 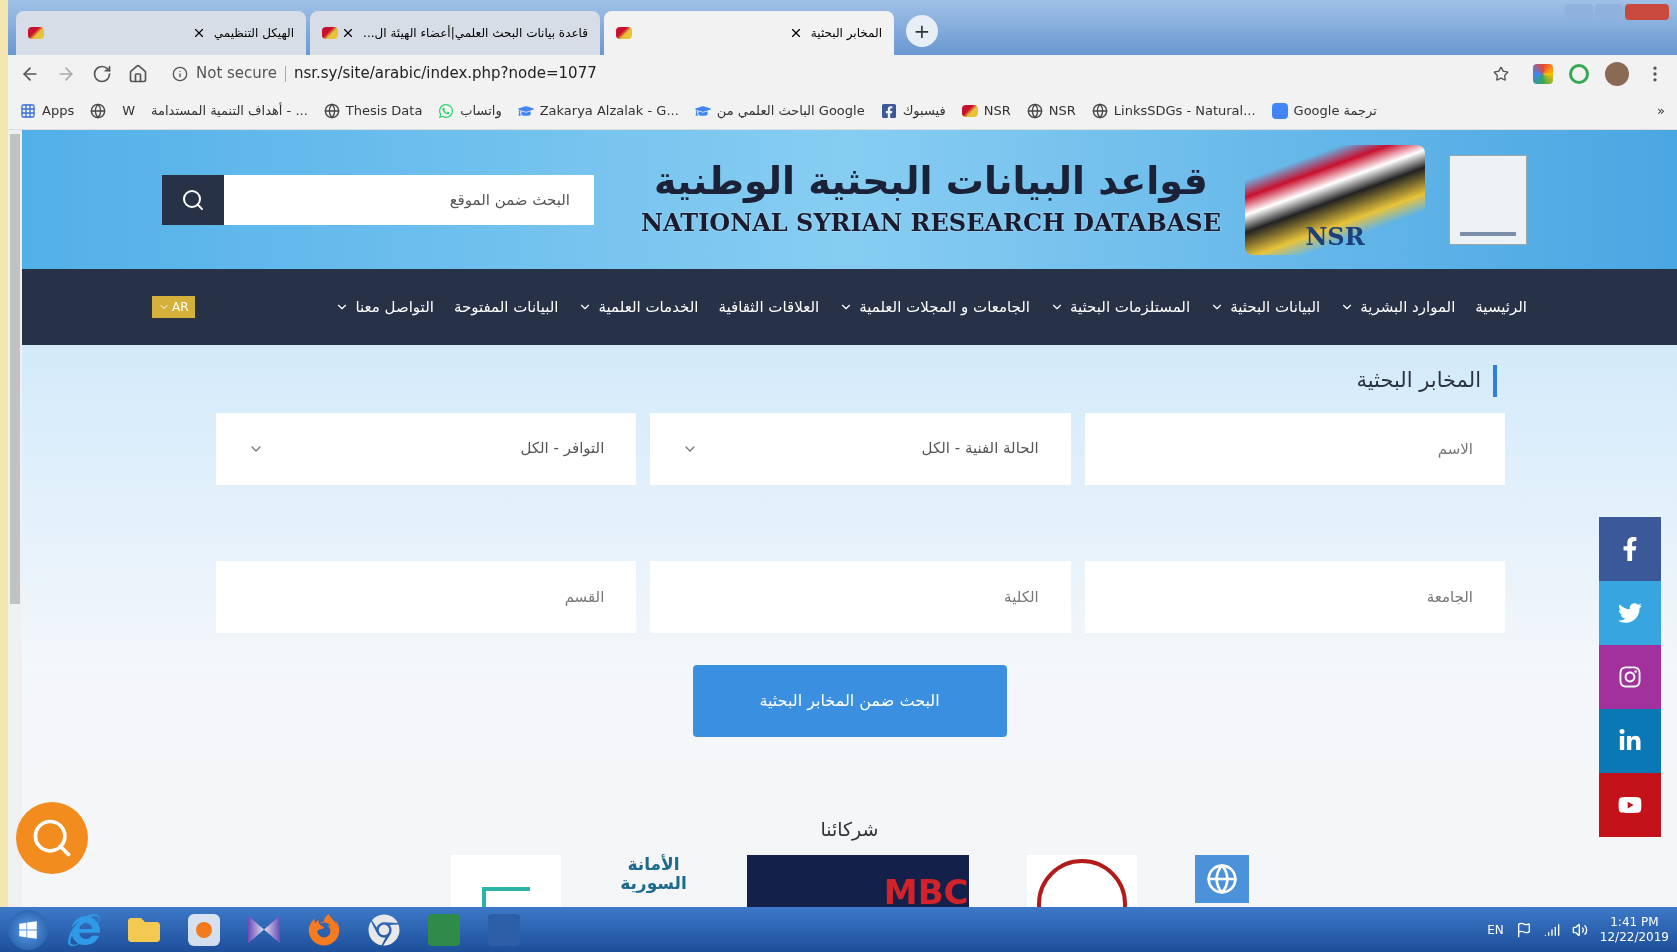 What do you see at coordinates (1501, 73) in the screenshot?
I see `star-icon` at bounding box center [1501, 73].